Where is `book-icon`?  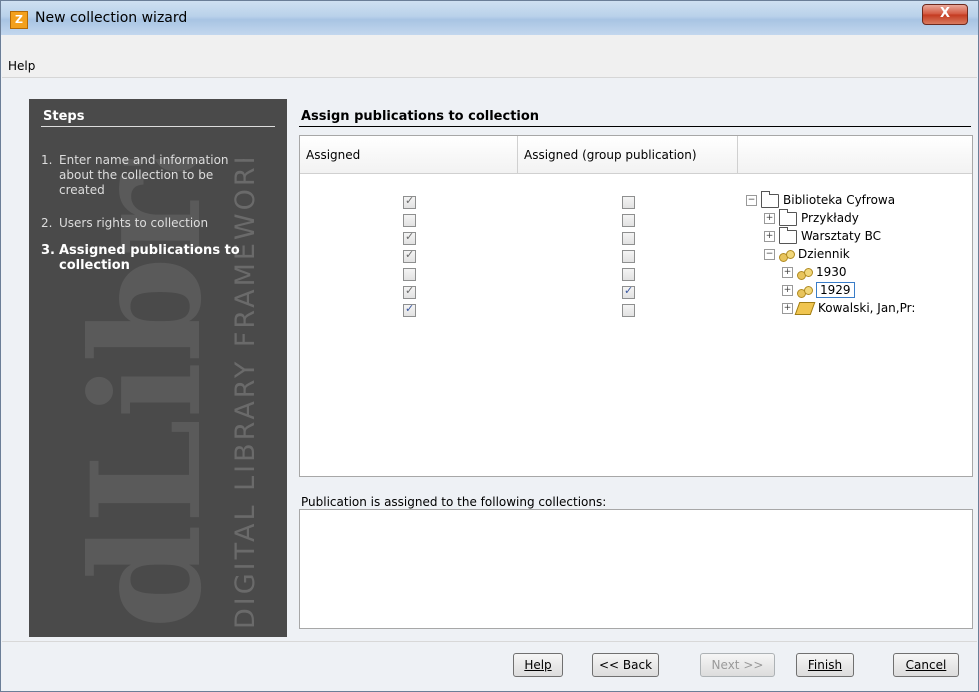
book-icon is located at coordinates (805, 308).